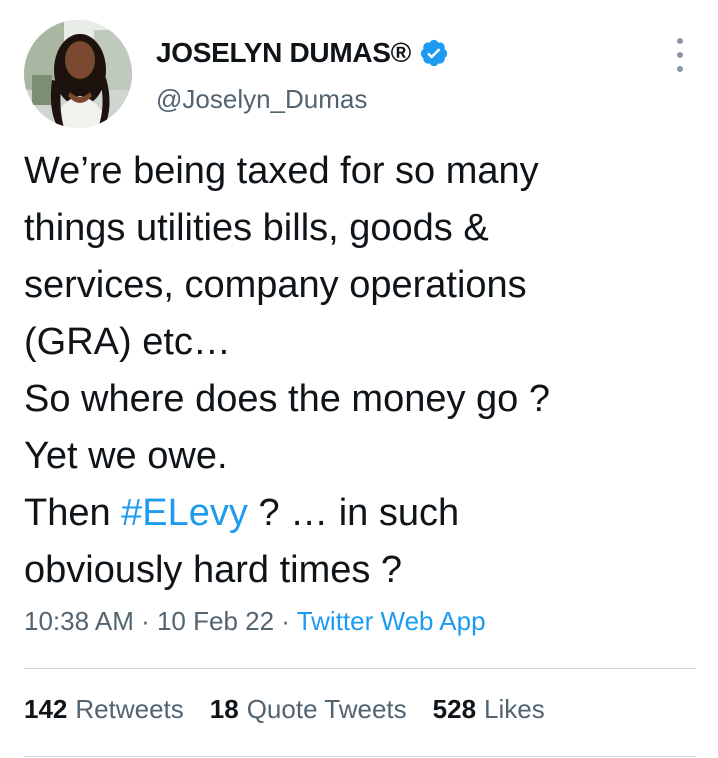 The width and height of the screenshot is (718, 758). I want to click on avatar-image, so click(78, 74).